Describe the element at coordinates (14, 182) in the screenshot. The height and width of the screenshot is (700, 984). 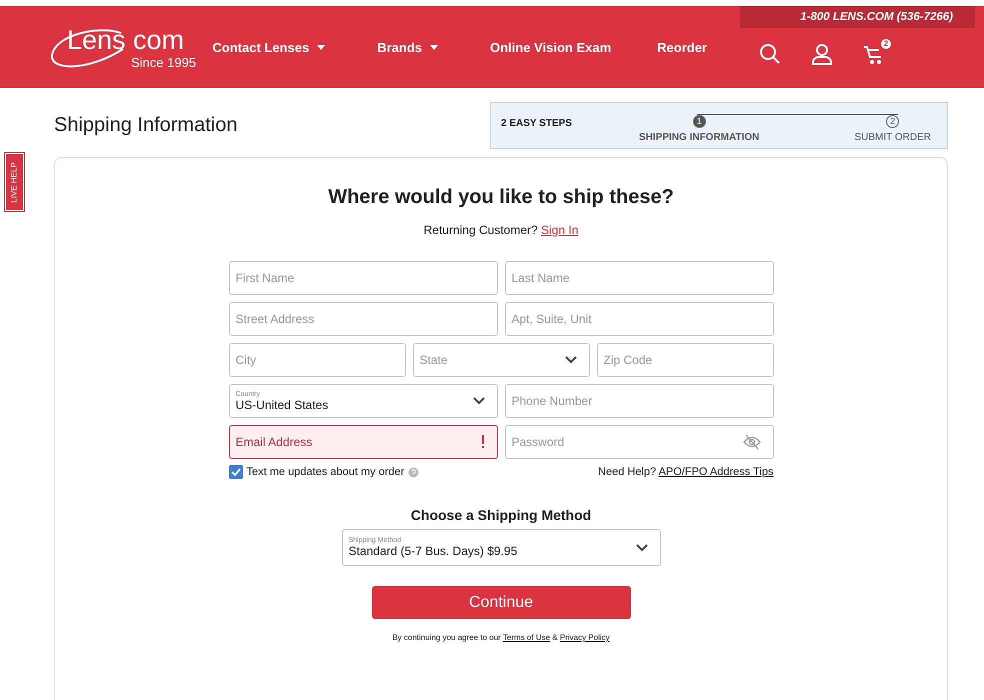
I see `live-help-tab: LIVE HELP` at that location.